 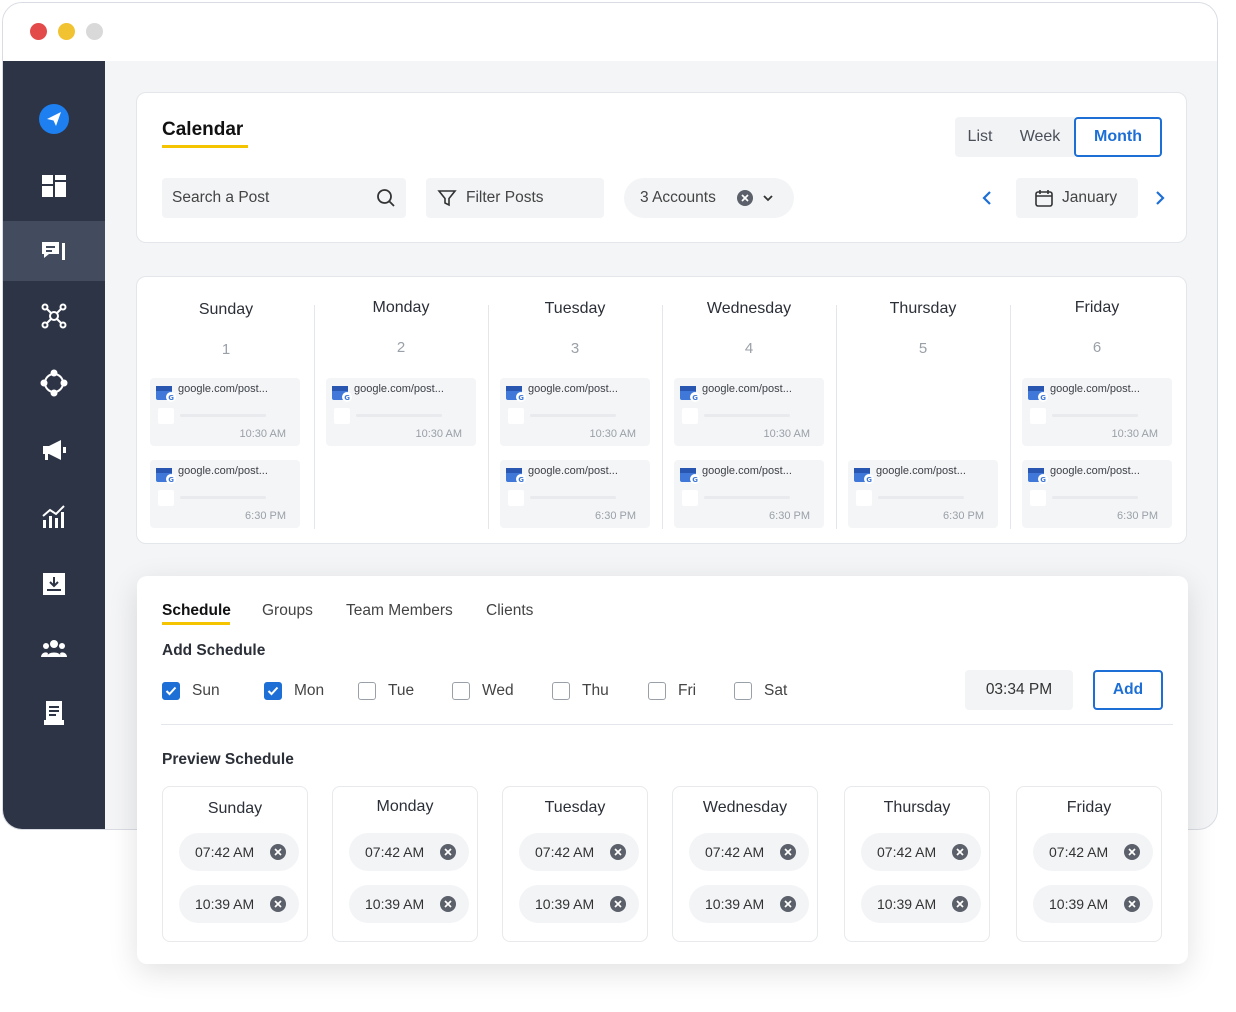 I want to click on preview-day-name: Sunday, so click(x=235, y=808).